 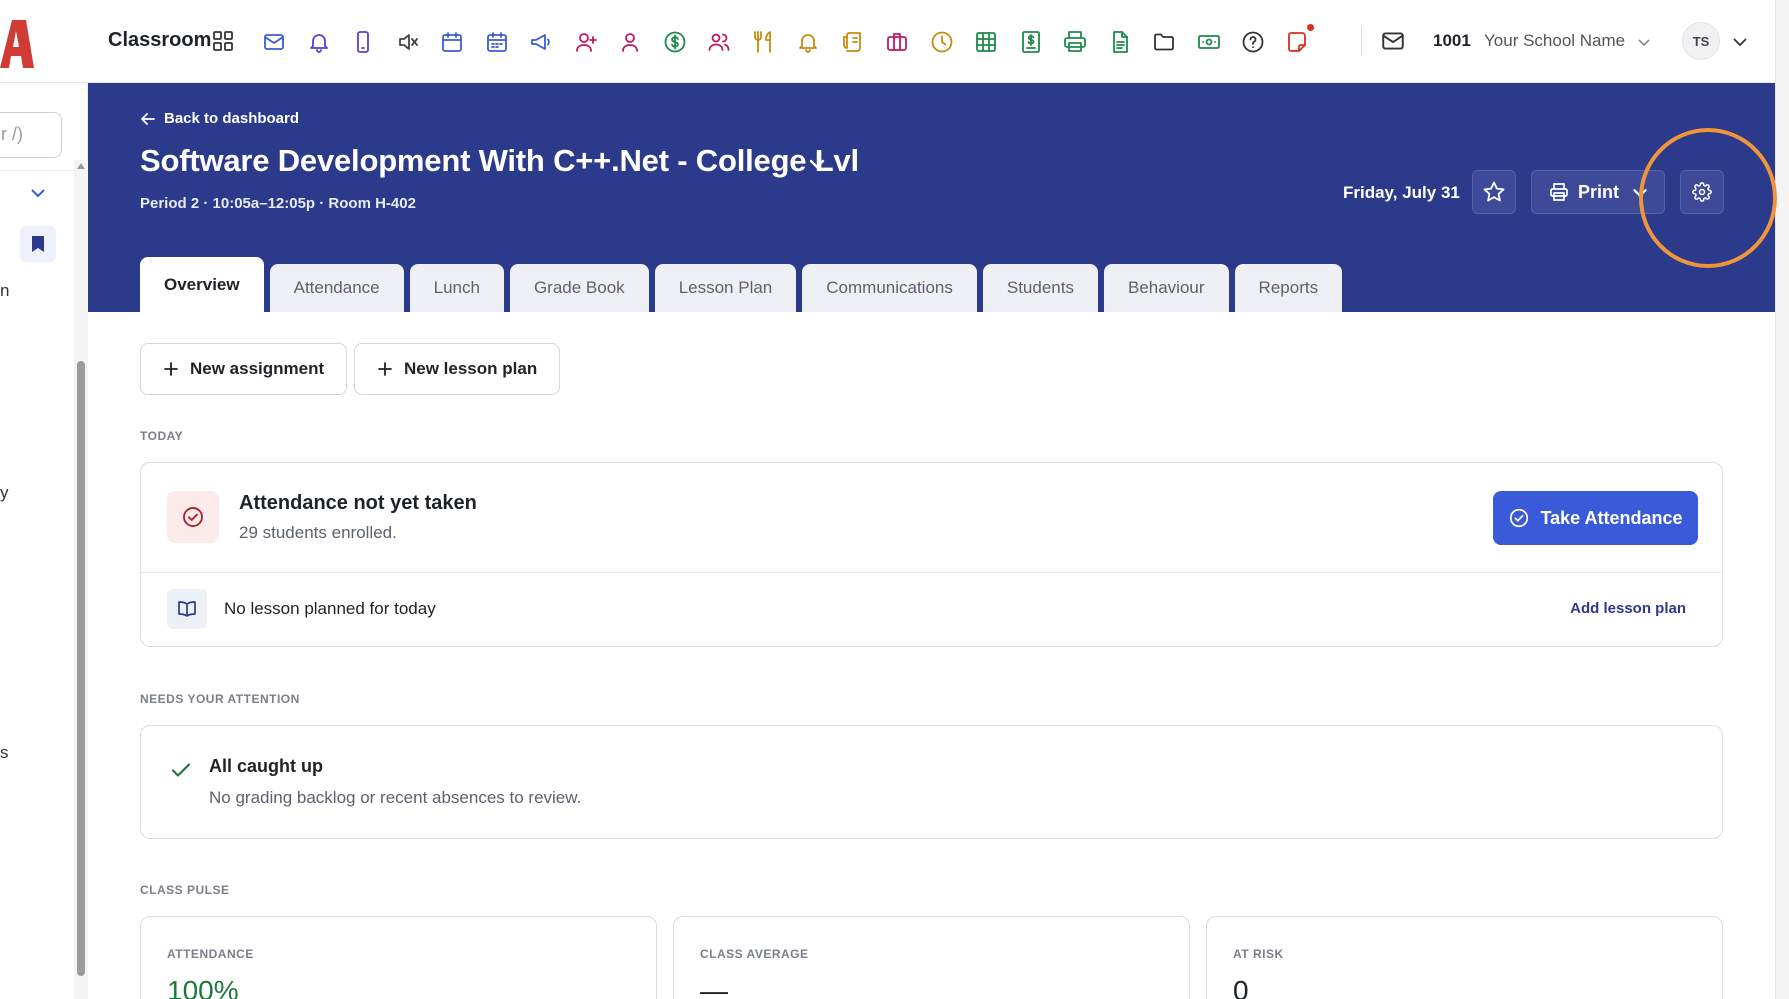 I want to click on sidebar-item-label: s, so click(x=4, y=753).